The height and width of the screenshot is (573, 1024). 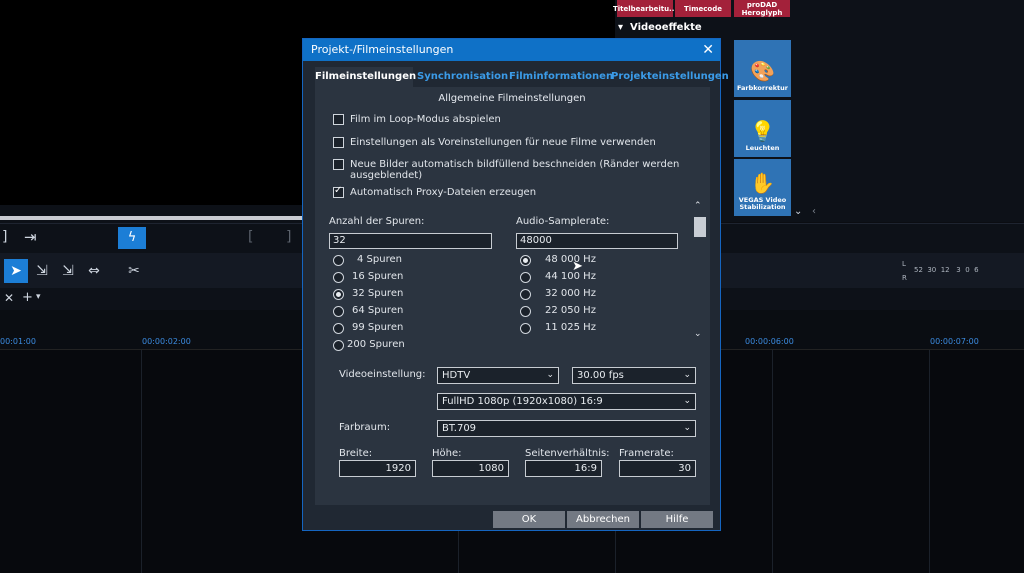 I want to click on scrub-area, so click(x=151, y=214).